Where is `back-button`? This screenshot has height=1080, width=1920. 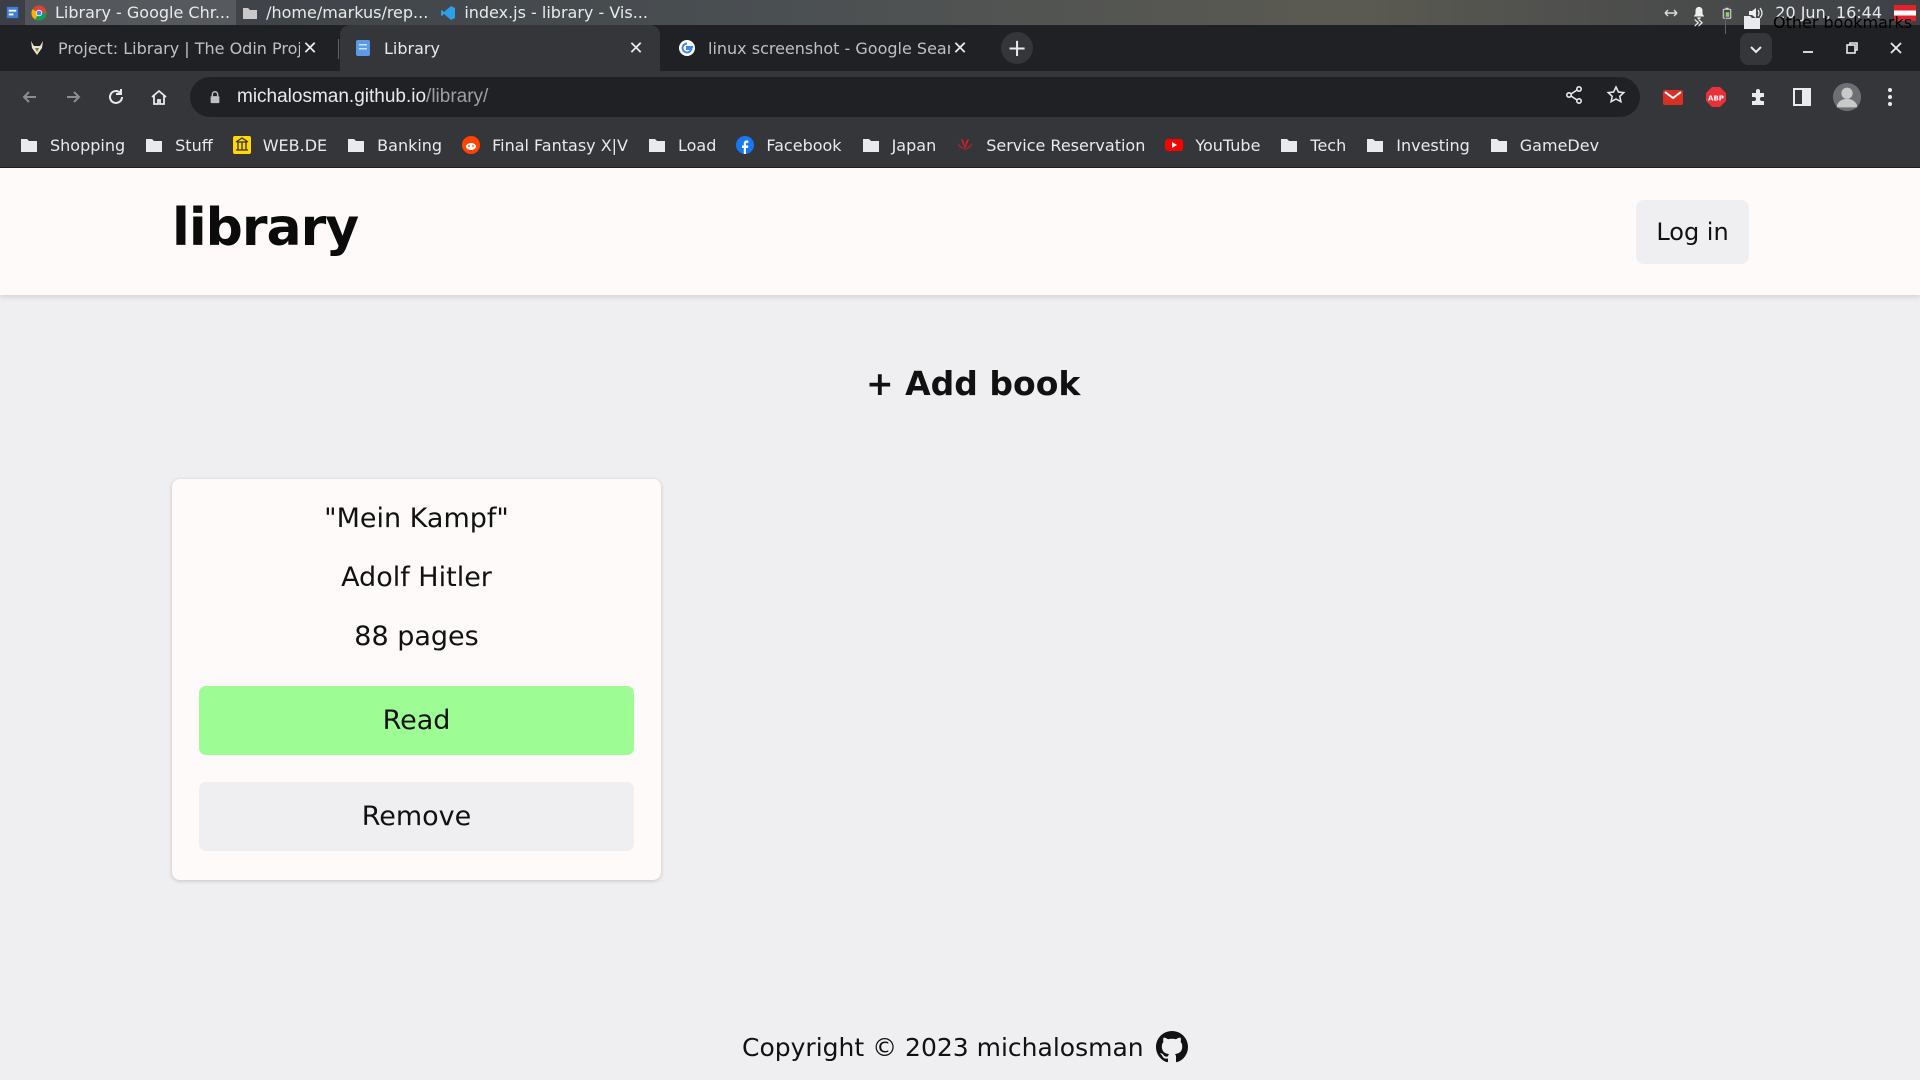
back-button is located at coordinates (30, 97).